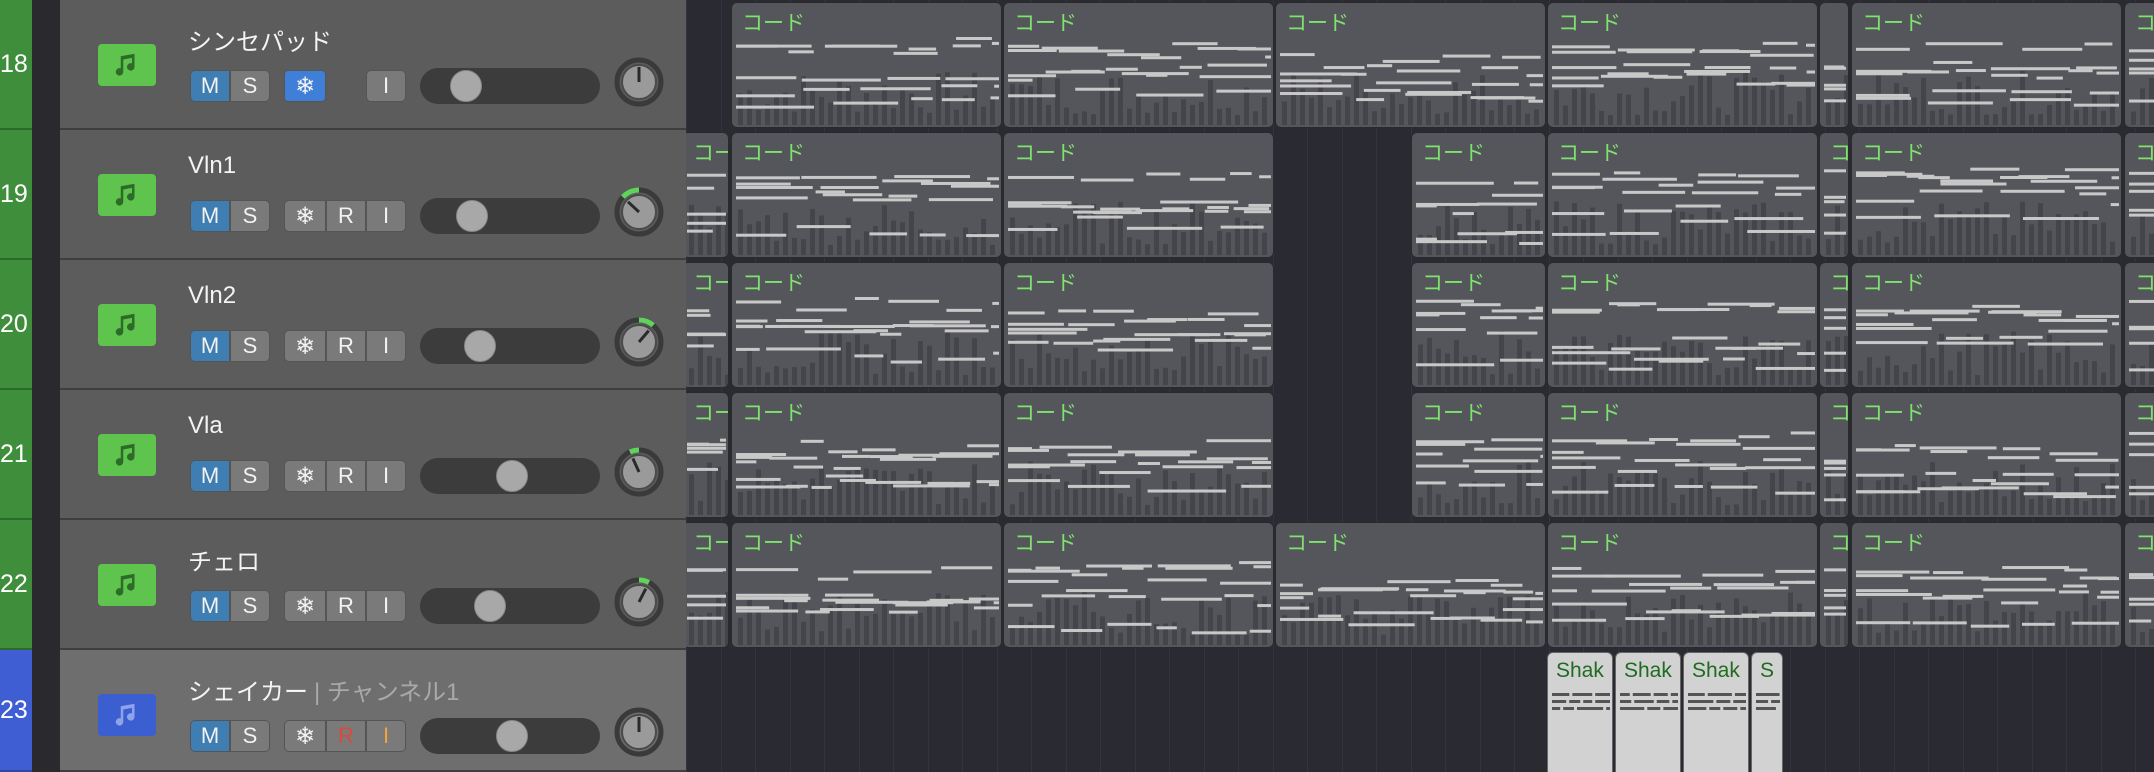 This screenshot has height=772, width=2154. I want to click on track-header: チェロ M S ❄ R I, so click(373, 585).